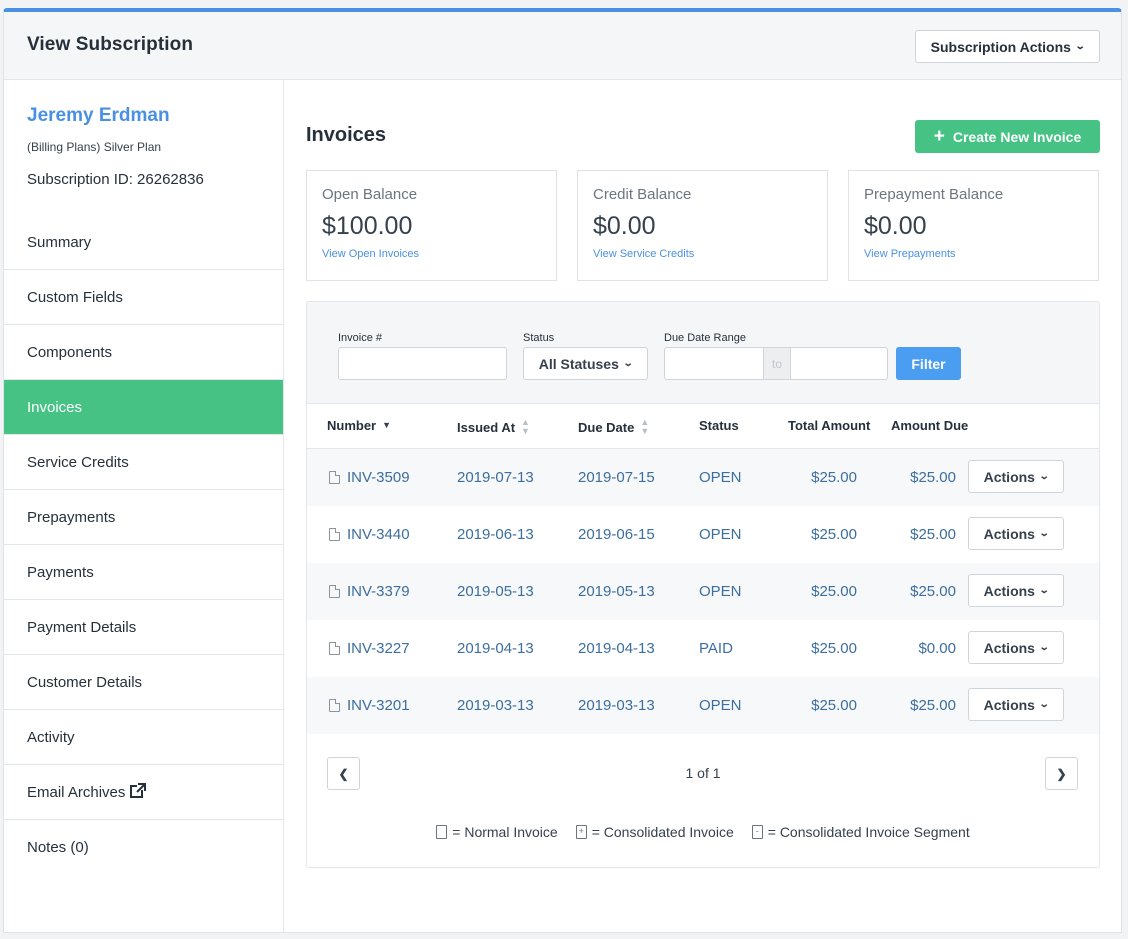 The image size is (1128, 939). I want to click on credit-balance-label: Credit Balance, so click(642, 194).